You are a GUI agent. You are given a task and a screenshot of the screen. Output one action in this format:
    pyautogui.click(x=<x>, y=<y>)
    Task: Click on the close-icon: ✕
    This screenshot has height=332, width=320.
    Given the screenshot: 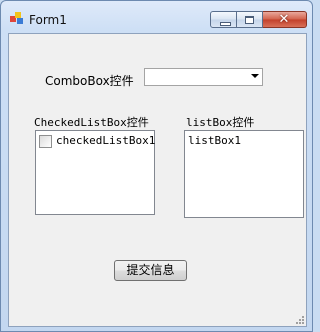 What is the action you would take?
    pyautogui.click(x=284, y=19)
    